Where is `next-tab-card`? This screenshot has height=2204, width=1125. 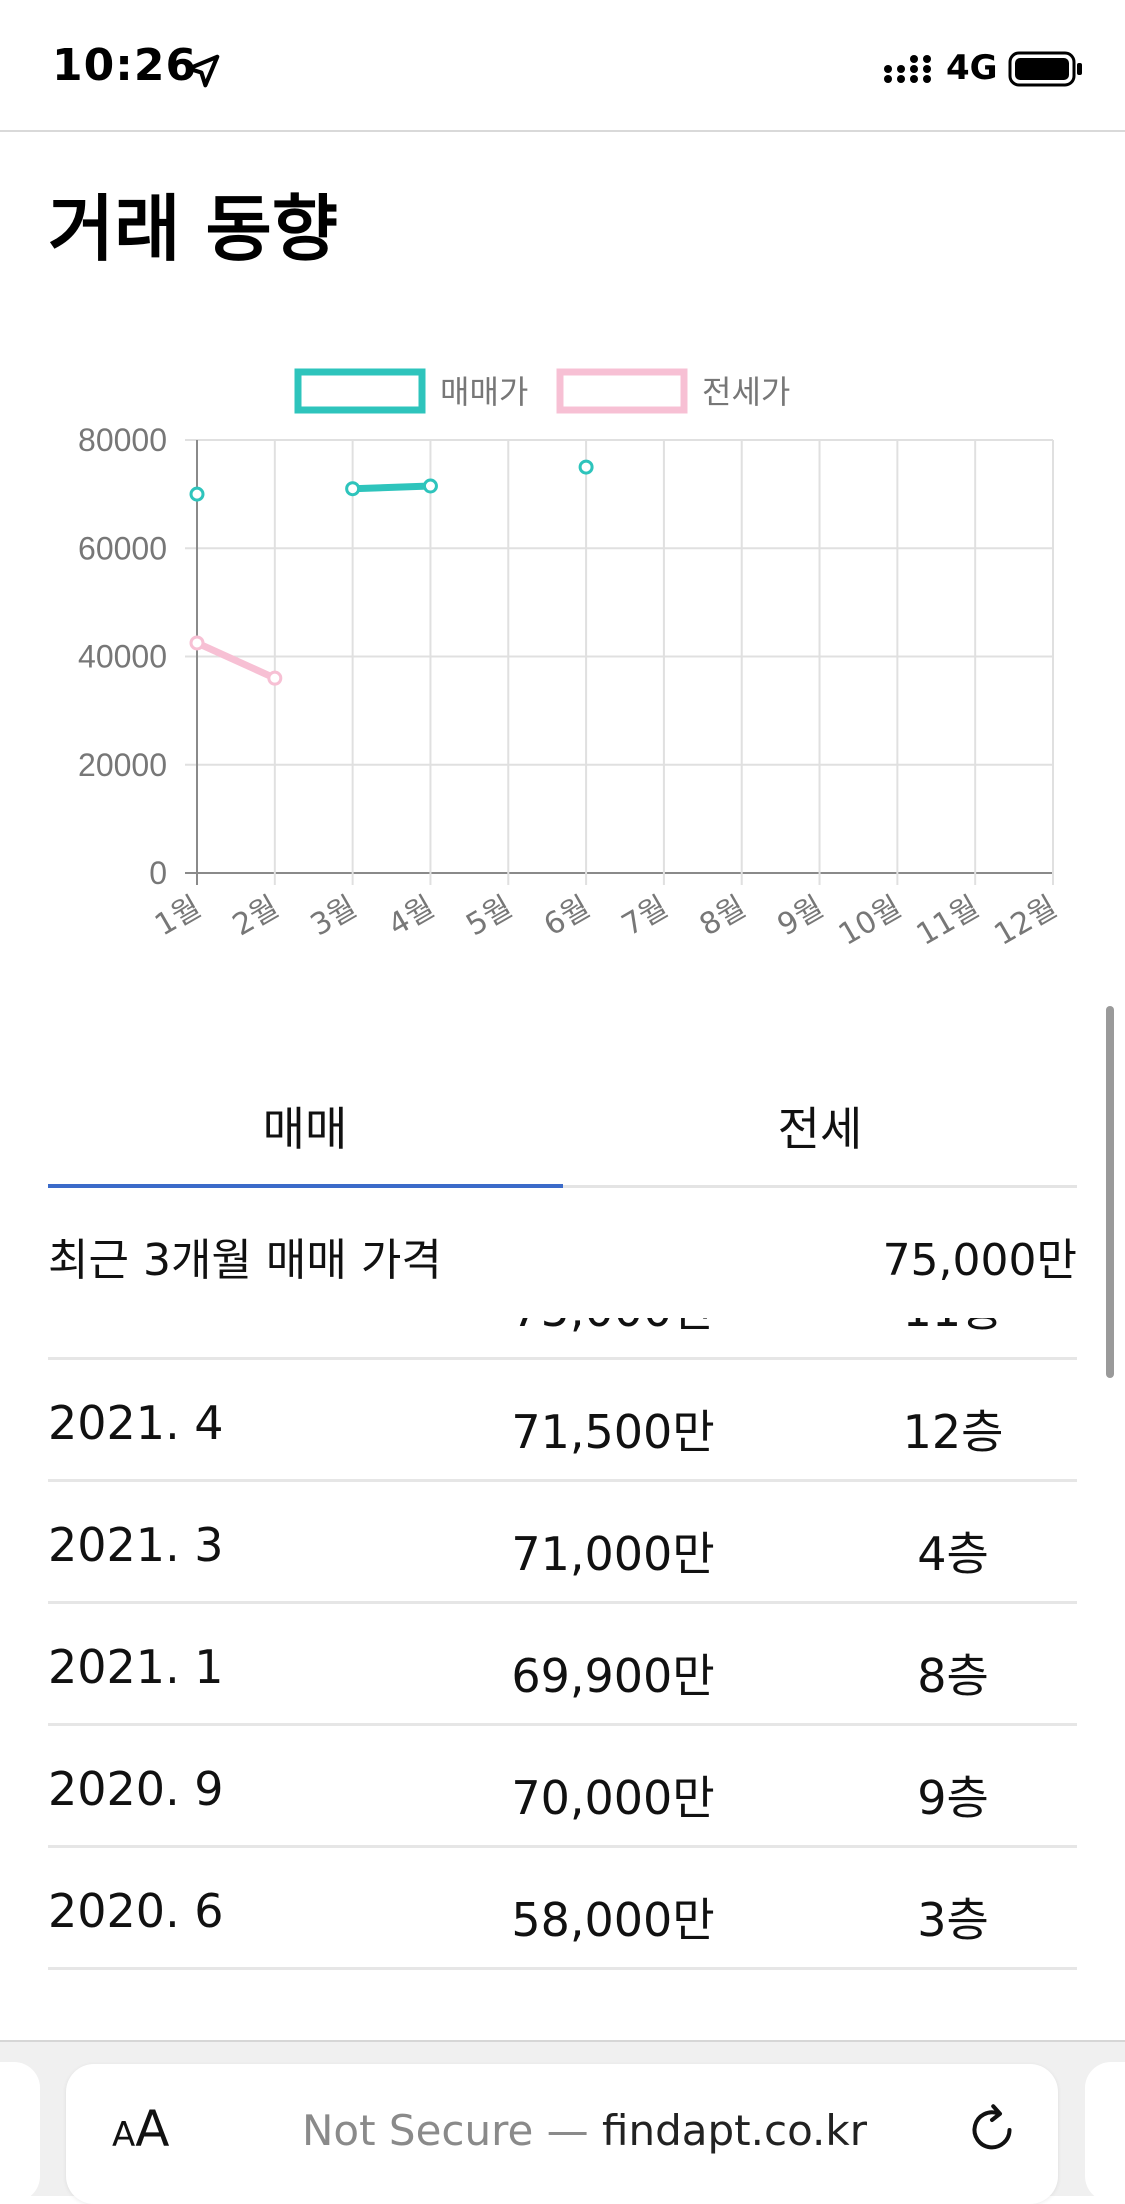 next-tab-card is located at coordinates (1105, 2132).